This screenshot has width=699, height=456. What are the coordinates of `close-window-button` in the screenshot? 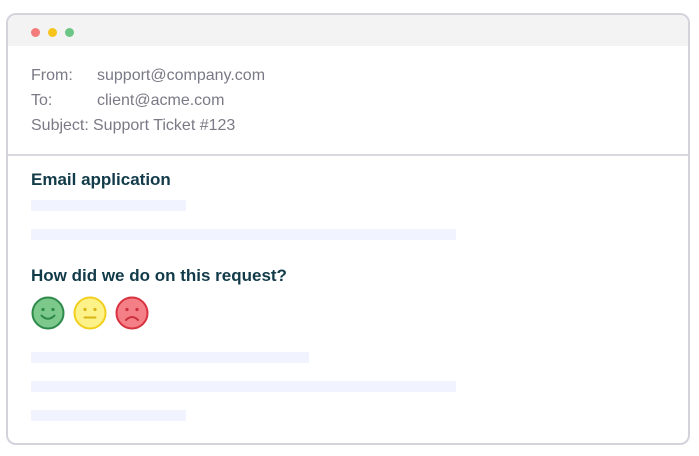 It's located at (35, 32).